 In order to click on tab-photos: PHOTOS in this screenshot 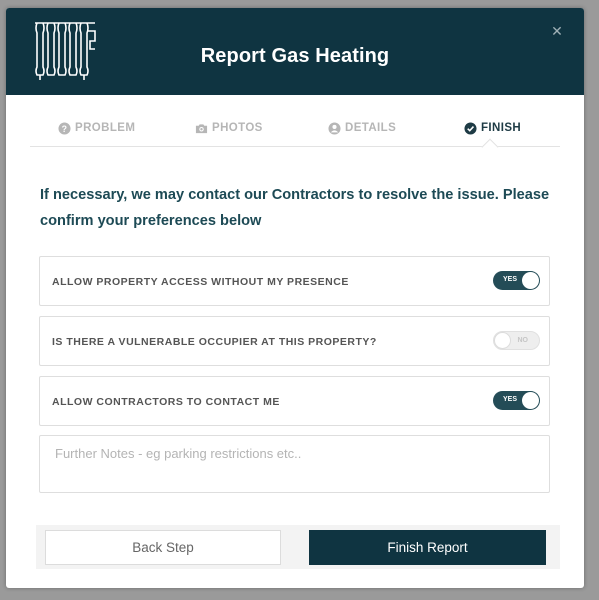, I will do `click(229, 128)`.